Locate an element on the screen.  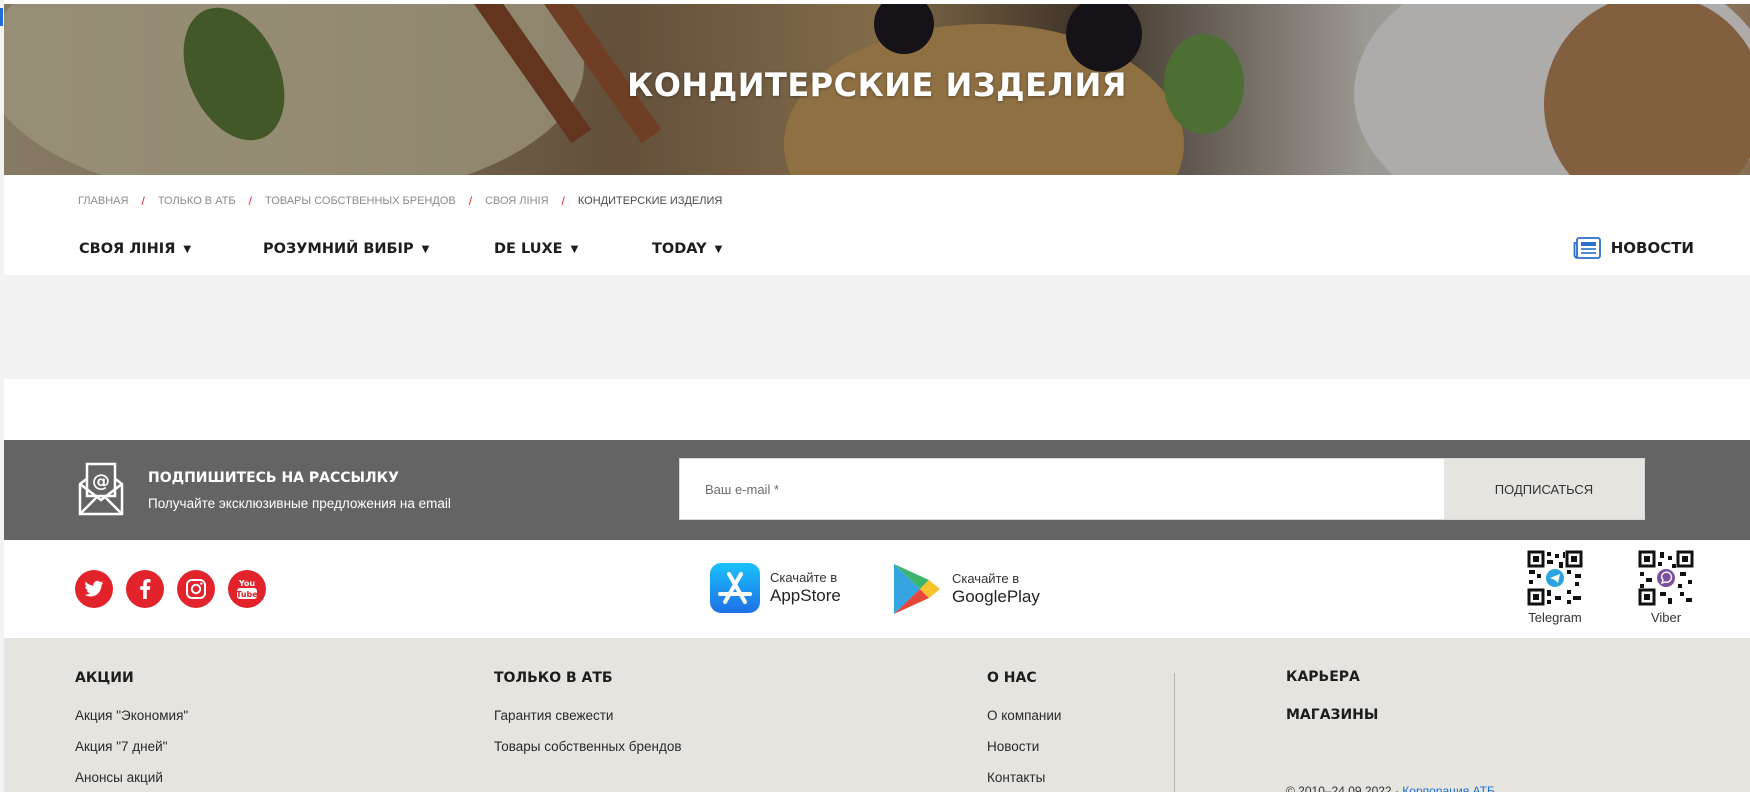
instagram-button is located at coordinates (196, 589).